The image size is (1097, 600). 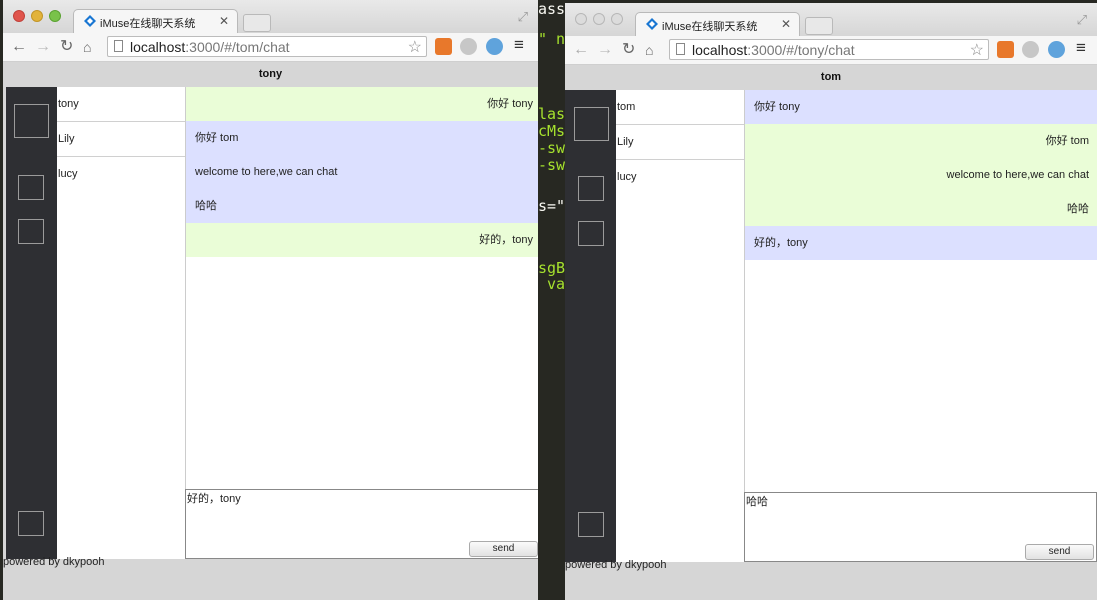 What do you see at coordinates (270, 74) in the screenshot?
I see `chat-header: tony` at bounding box center [270, 74].